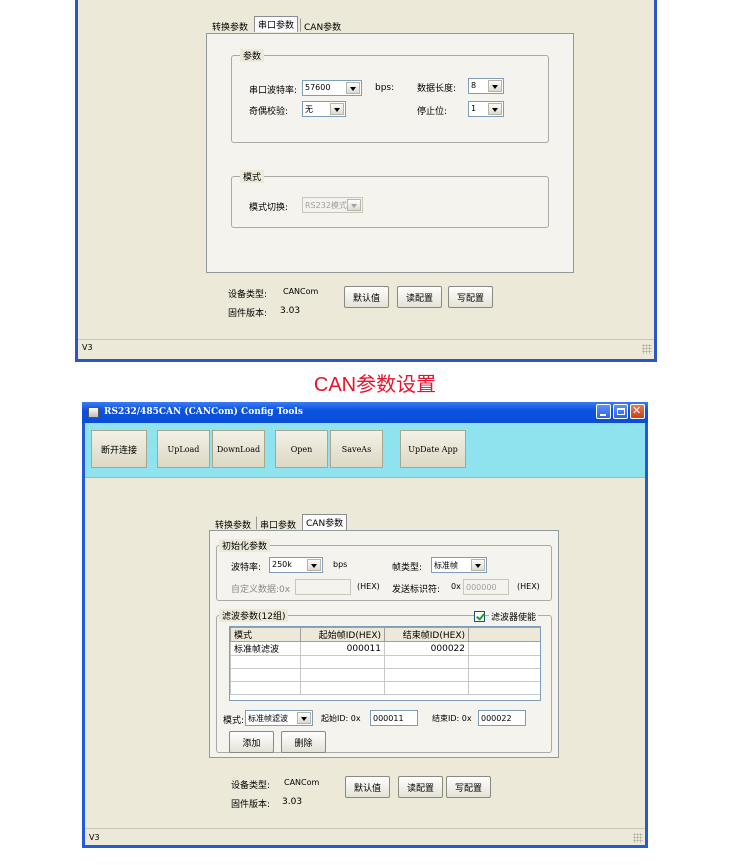 The image size is (750, 865). What do you see at coordinates (368, 586) in the screenshot?
I see `custom-data-hex: (HEX)` at bounding box center [368, 586].